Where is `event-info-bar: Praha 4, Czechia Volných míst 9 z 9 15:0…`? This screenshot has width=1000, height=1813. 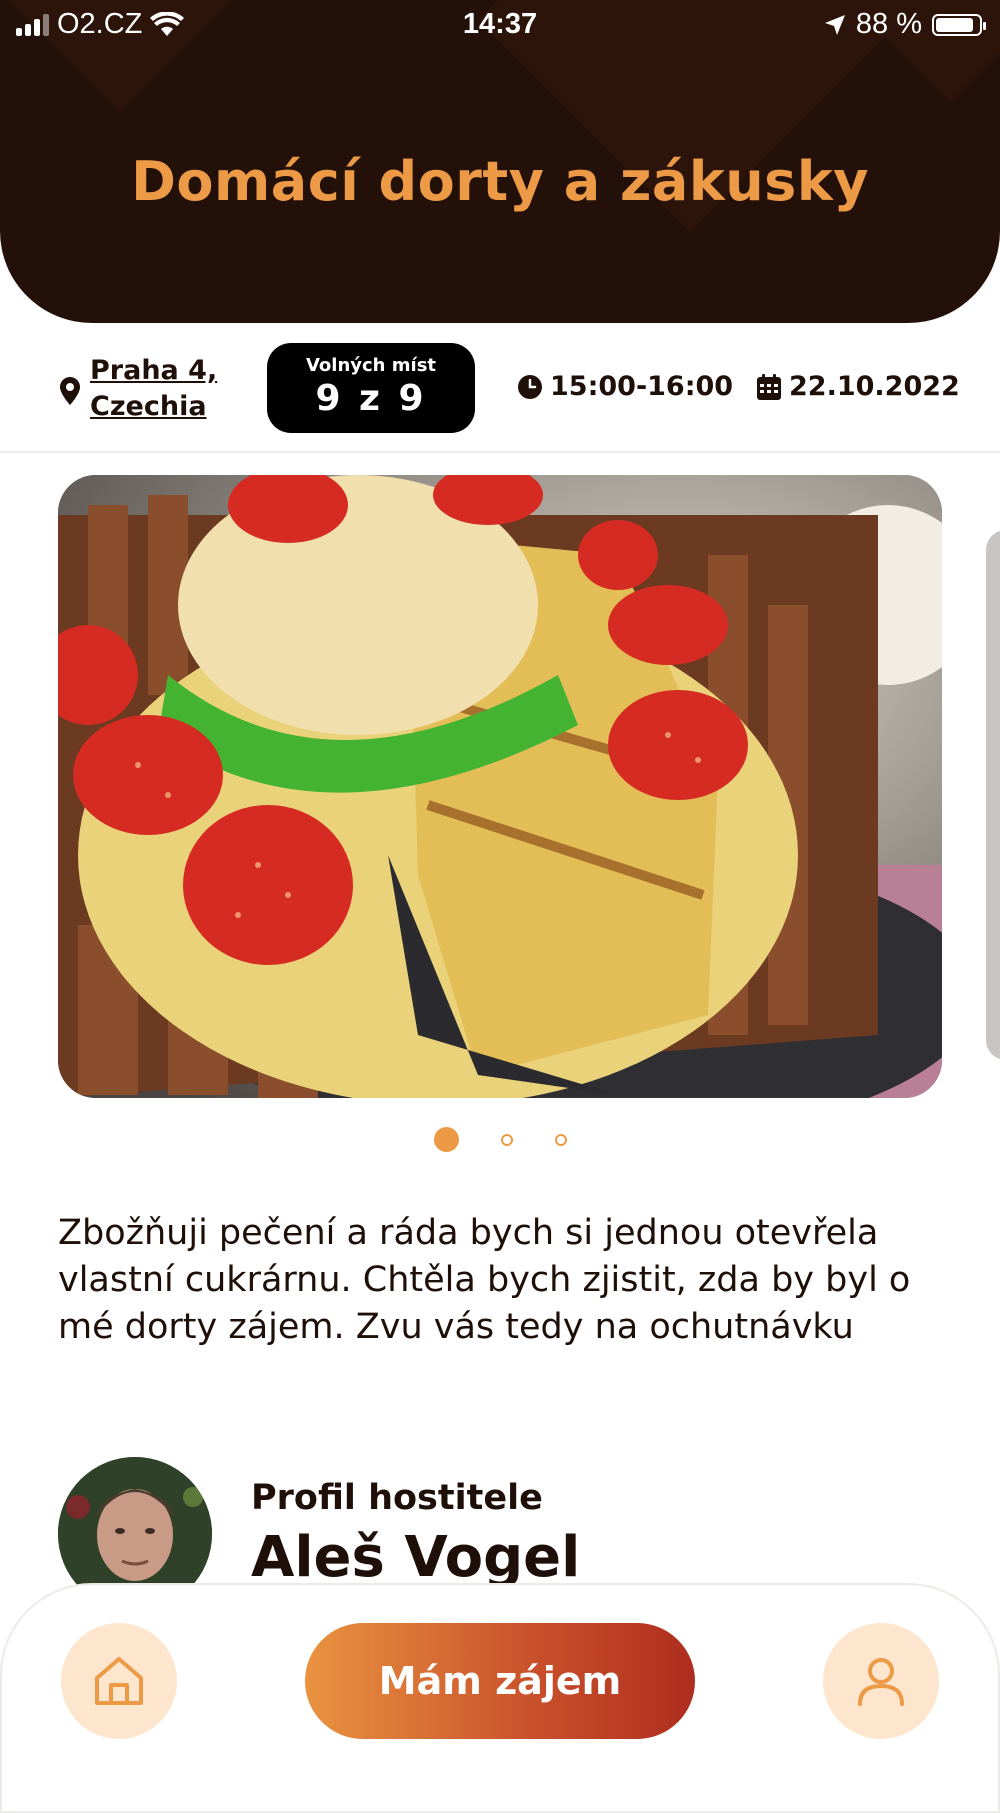
event-info-bar: Praha 4, Czechia Volných míst 9 z 9 15:0… is located at coordinates (500, 388).